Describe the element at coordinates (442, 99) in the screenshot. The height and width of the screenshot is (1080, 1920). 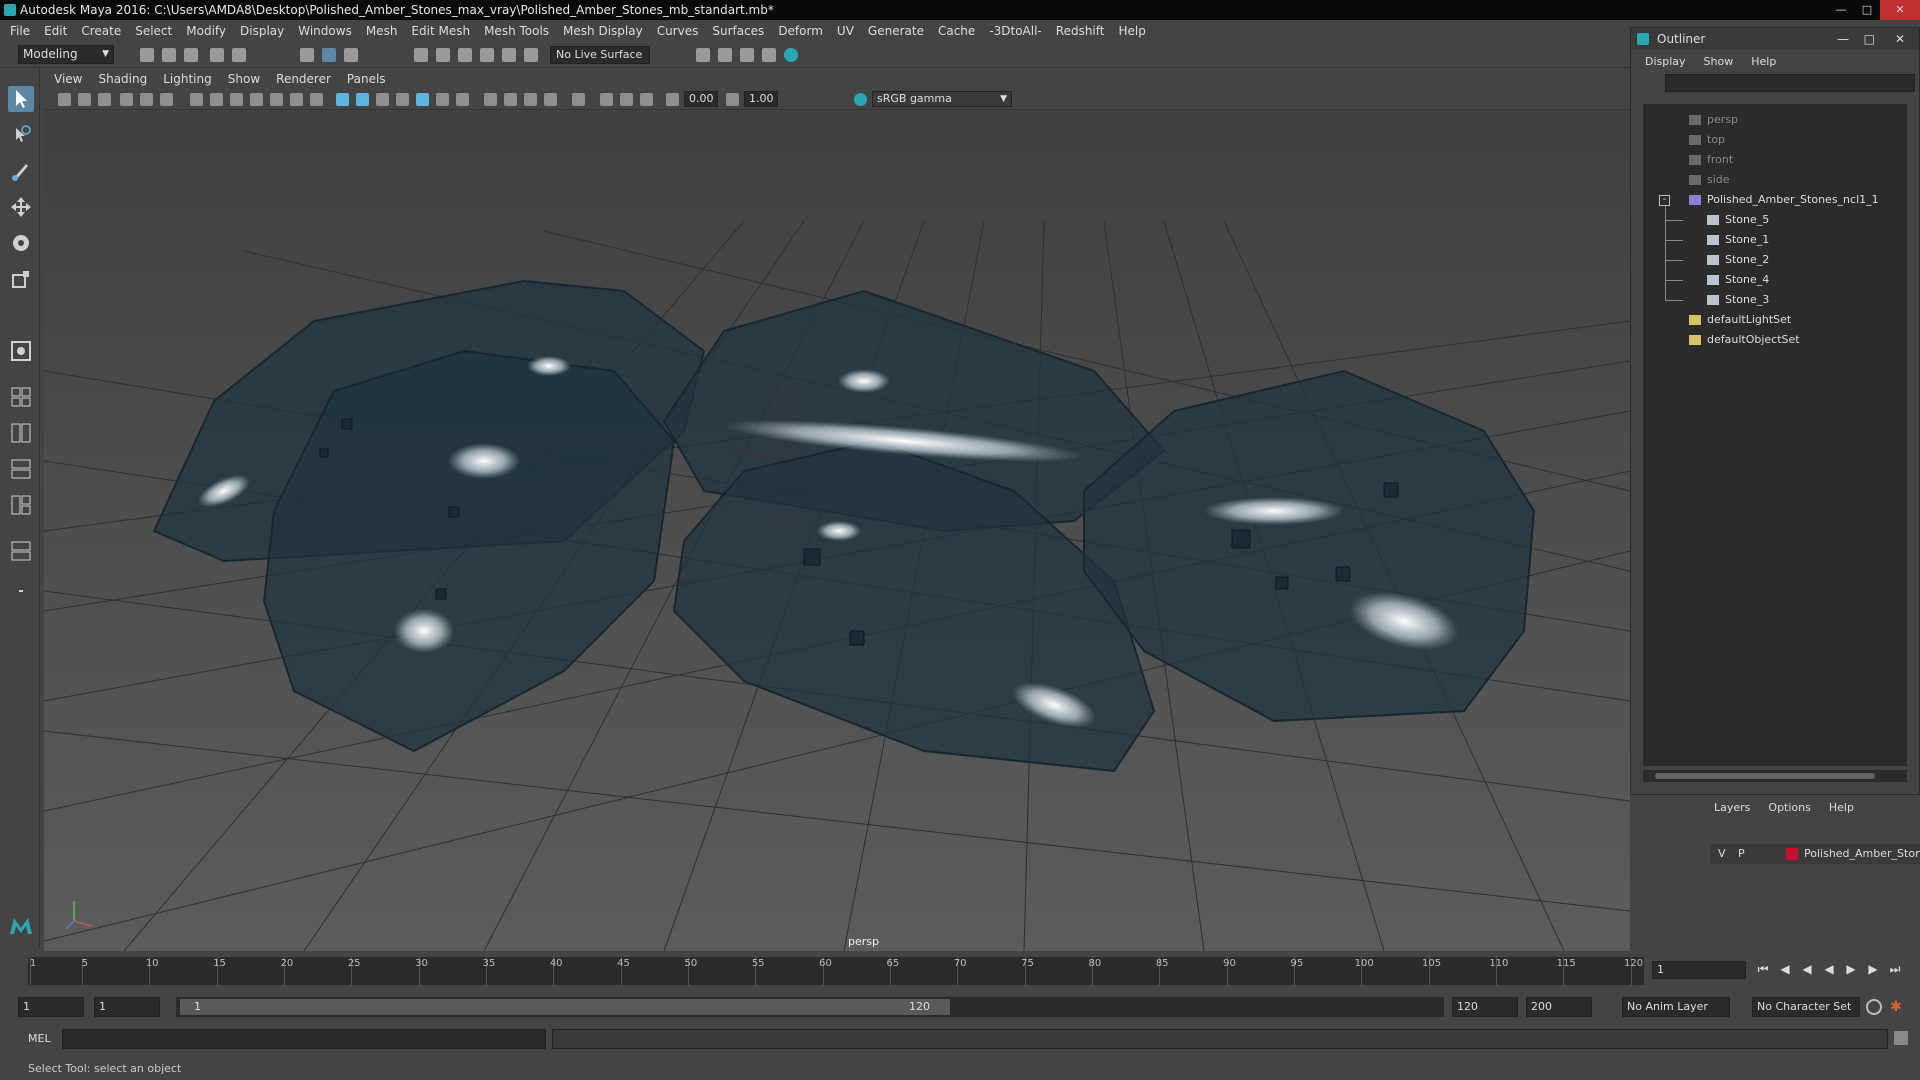
I see `shadows-icon` at that location.